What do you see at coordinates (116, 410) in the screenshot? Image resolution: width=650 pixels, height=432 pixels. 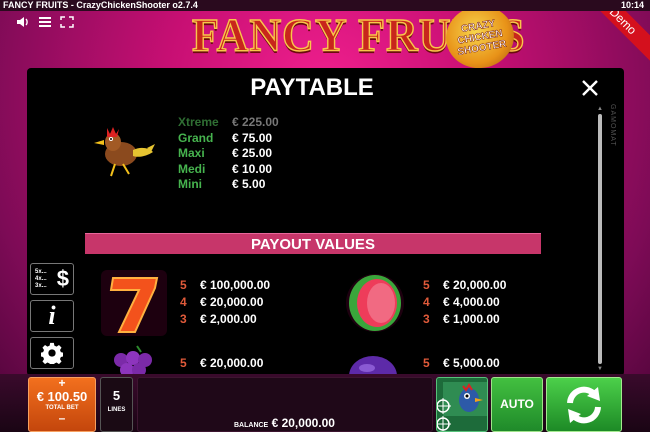 I see `lines-label: LINES` at bounding box center [116, 410].